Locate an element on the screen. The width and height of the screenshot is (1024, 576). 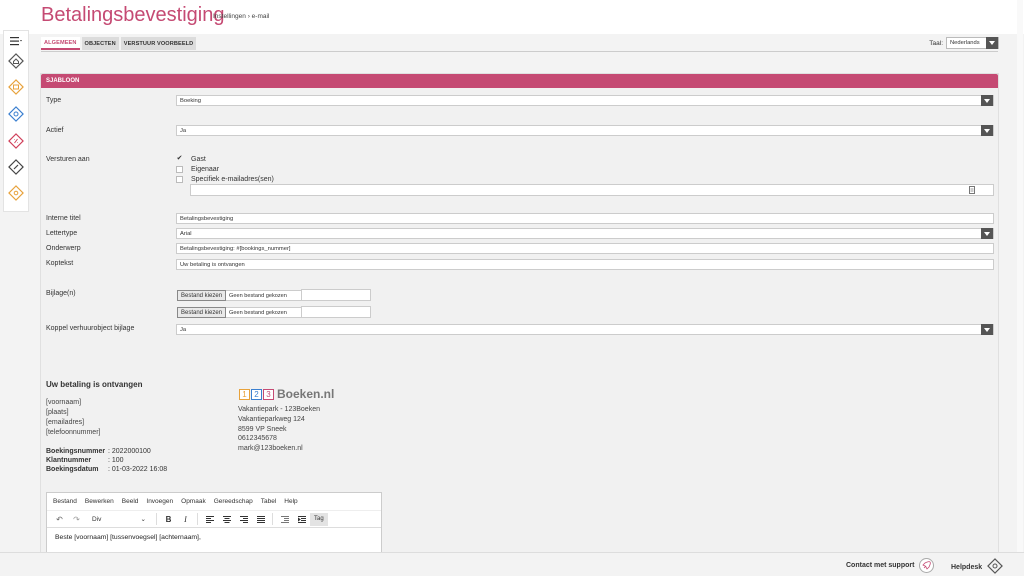
settings-icon is located at coordinates (16, 114).